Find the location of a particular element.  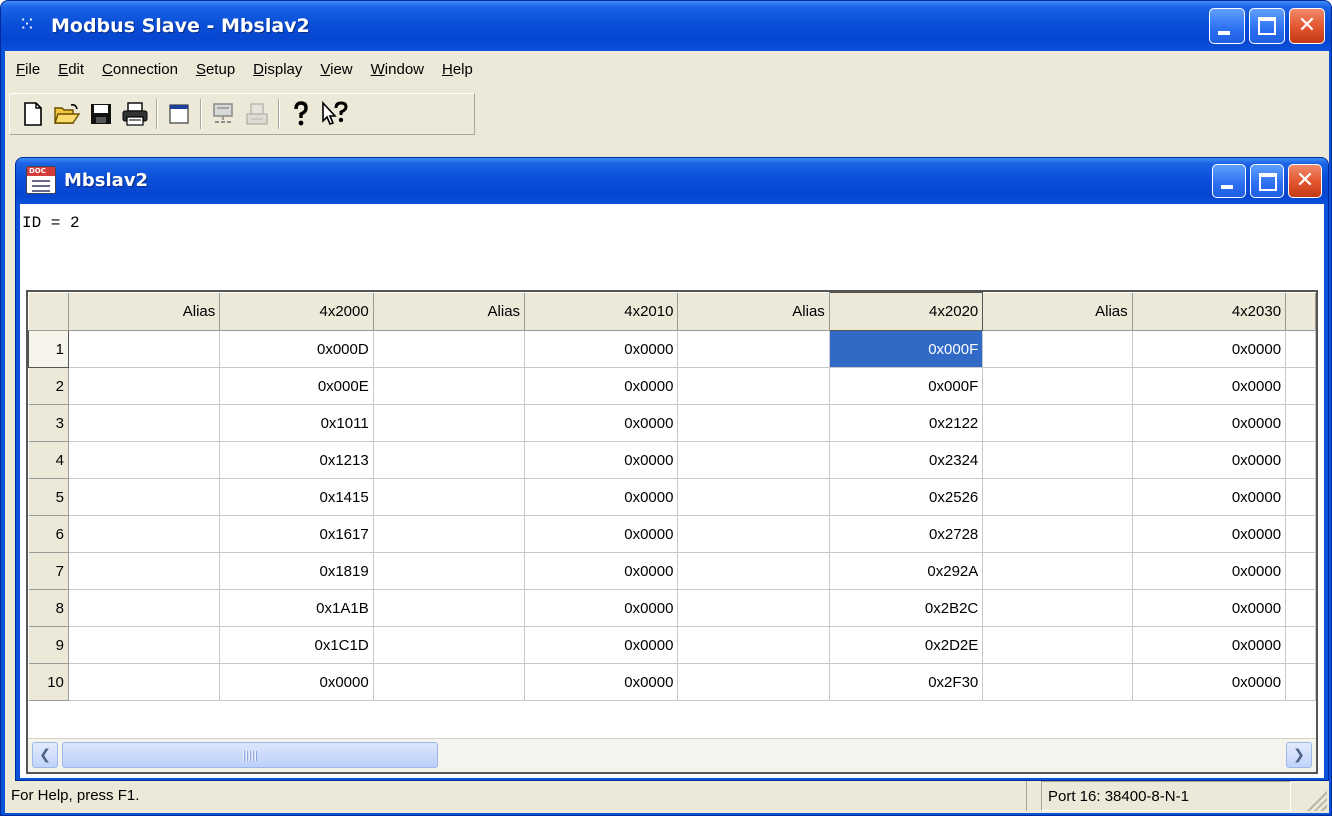

row-header: 9 is located at coordinates (48, 645).